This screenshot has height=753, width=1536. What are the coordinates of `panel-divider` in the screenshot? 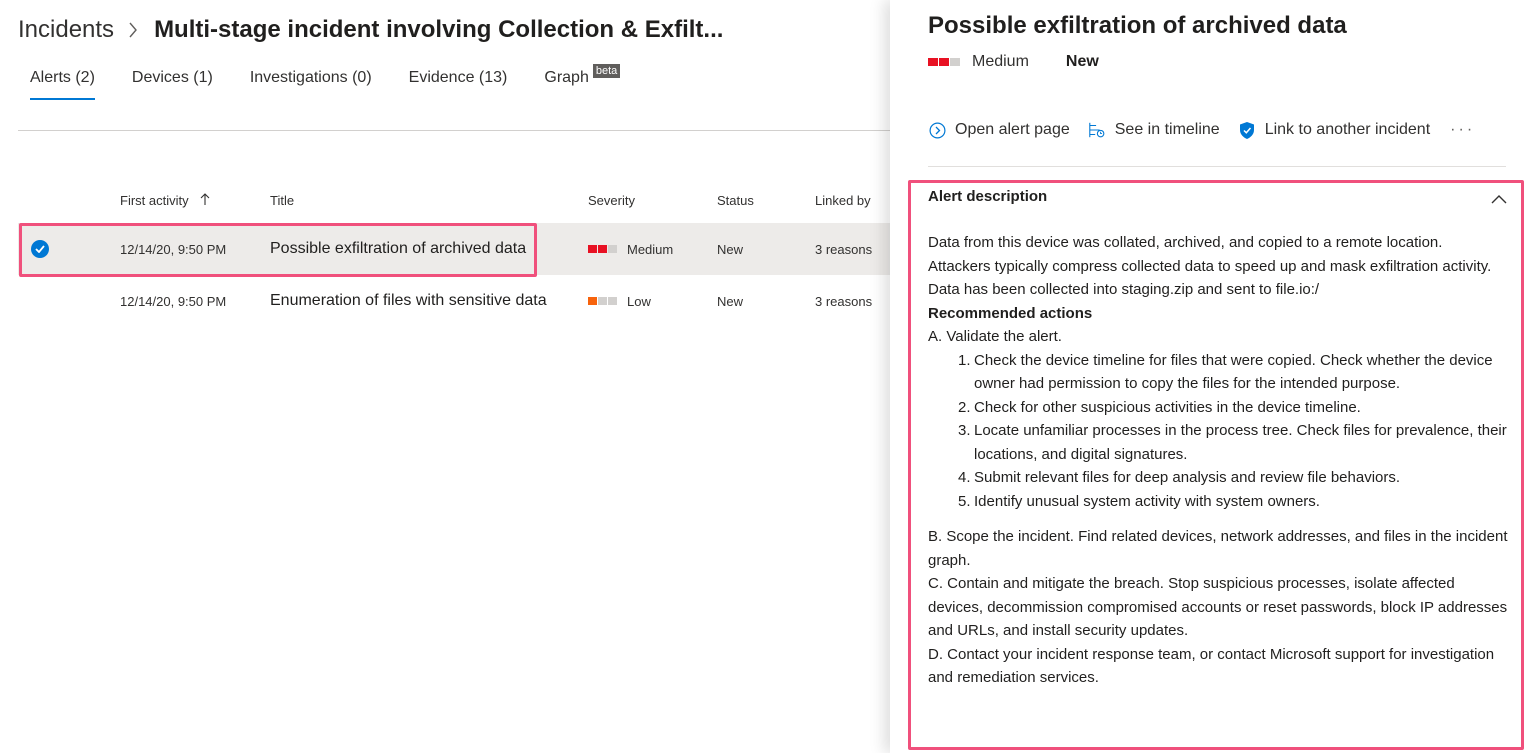 It's located at (1217, 166).